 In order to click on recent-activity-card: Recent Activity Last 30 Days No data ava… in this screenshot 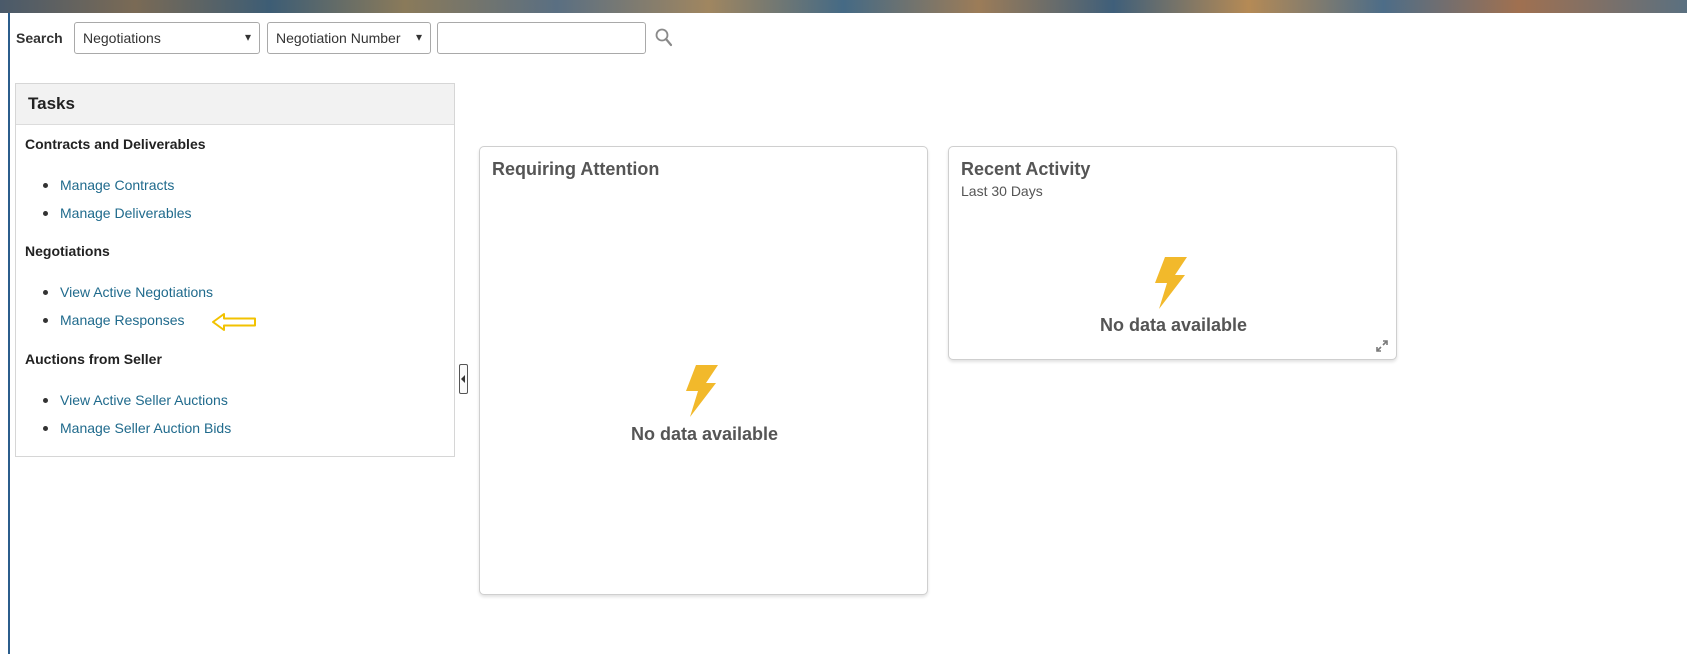, I will do `click(1172, 253)`.